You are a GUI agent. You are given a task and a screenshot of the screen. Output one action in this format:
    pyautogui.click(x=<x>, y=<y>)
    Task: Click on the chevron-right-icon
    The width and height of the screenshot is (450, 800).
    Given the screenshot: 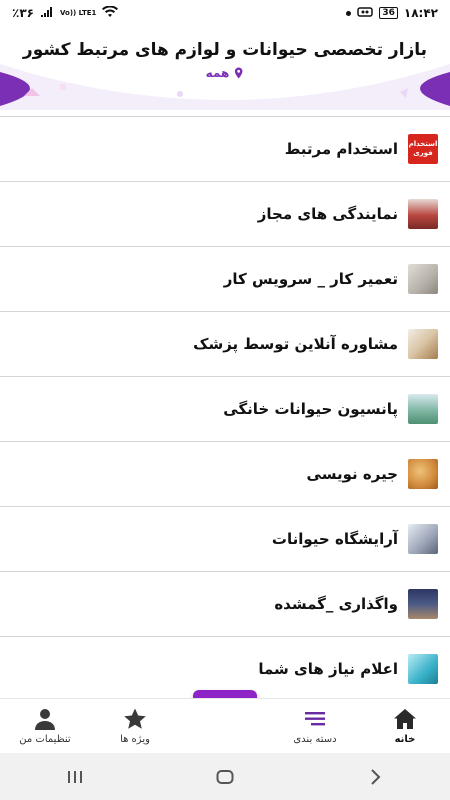 What is the action you would take?
    pyautogui.click(x=376, y=776)
    